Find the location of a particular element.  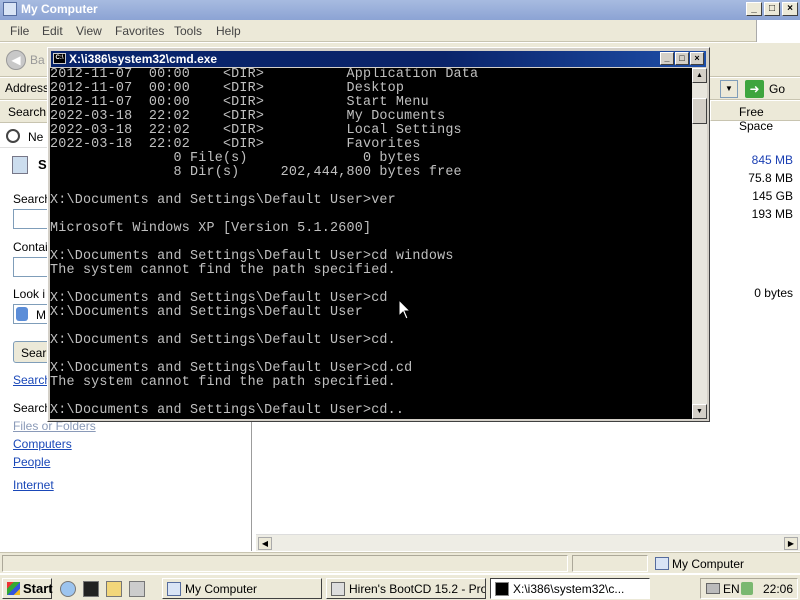

clock: 22:06 is located at coordinates (778, 589).